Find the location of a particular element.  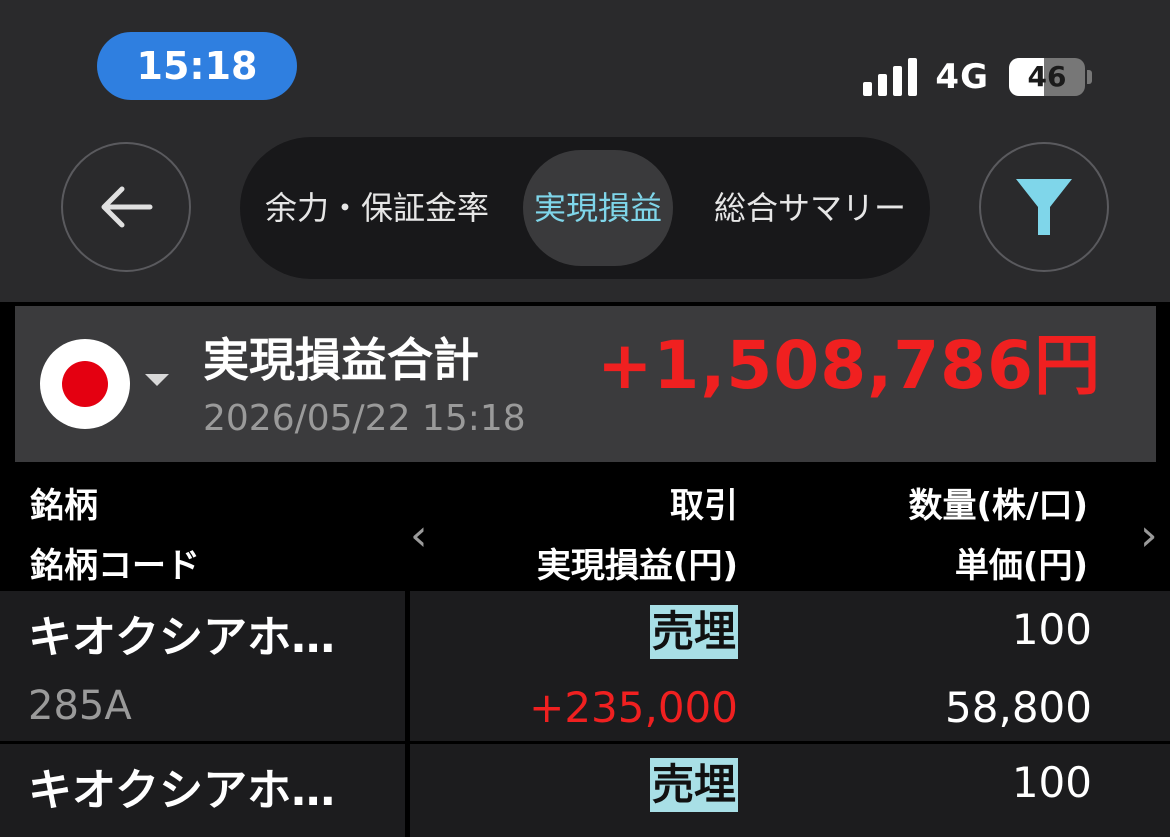

status-time: 15:18 is located at coordinates (197, 66).